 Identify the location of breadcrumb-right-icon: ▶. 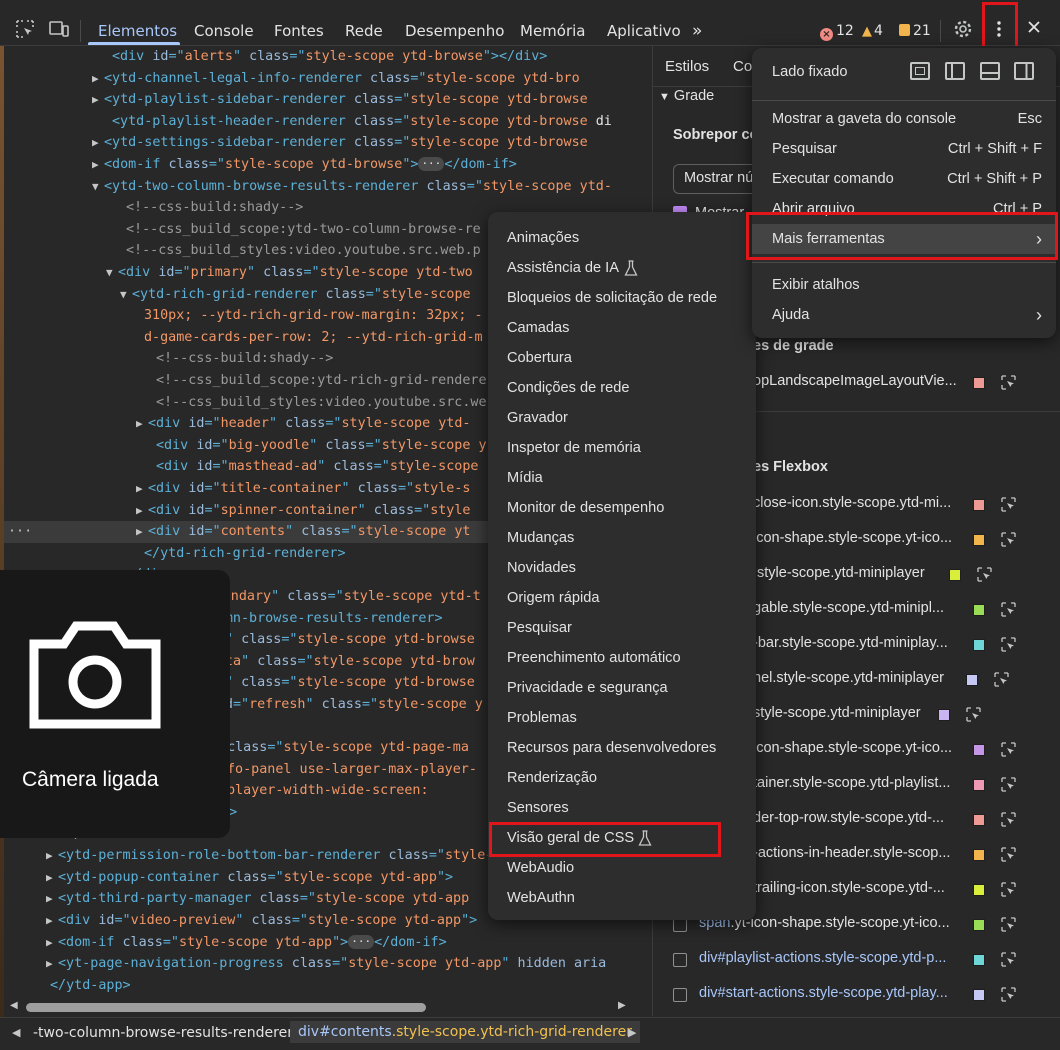
(632, 1032).